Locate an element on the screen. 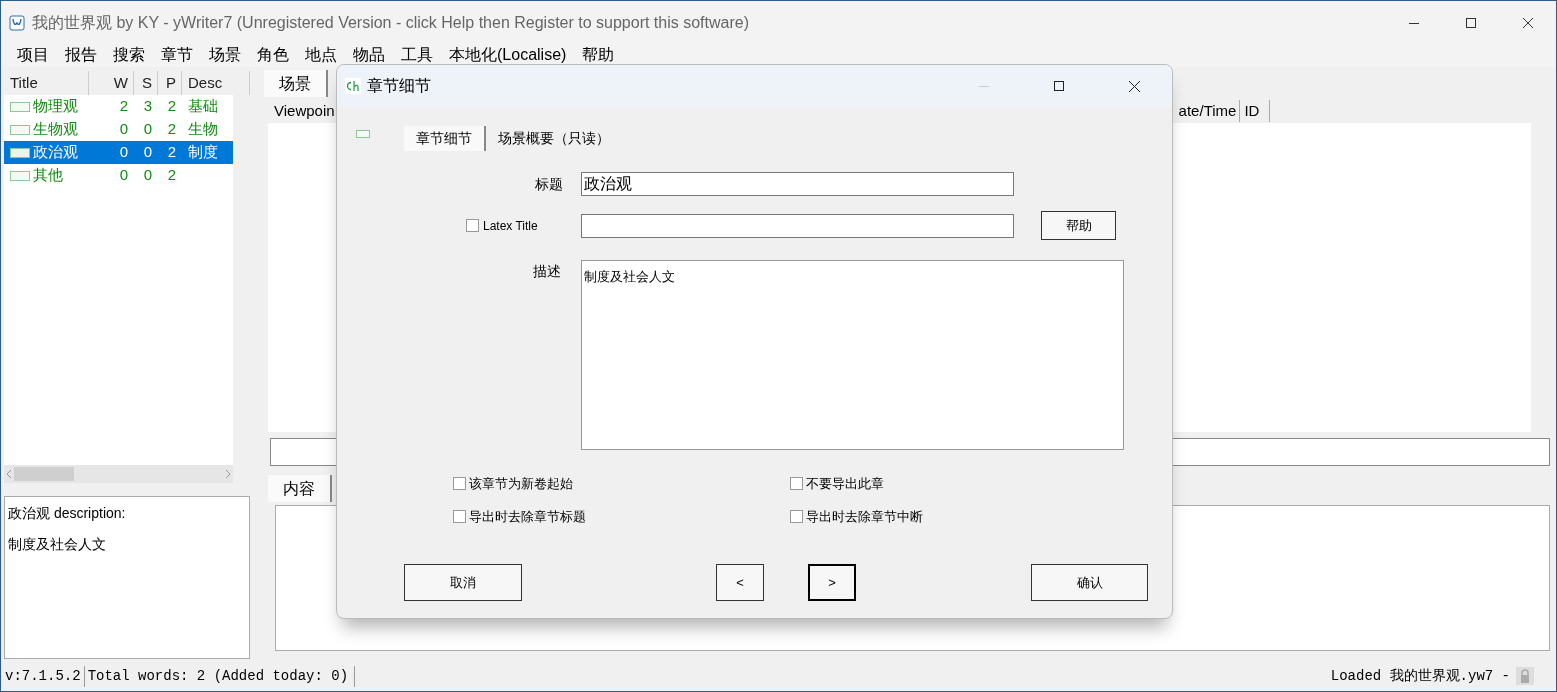 This screenshot has width=1557, height=692. status-loaded: Loaded 我的世界观.yw7 - is located at coordinates (1420, 676).